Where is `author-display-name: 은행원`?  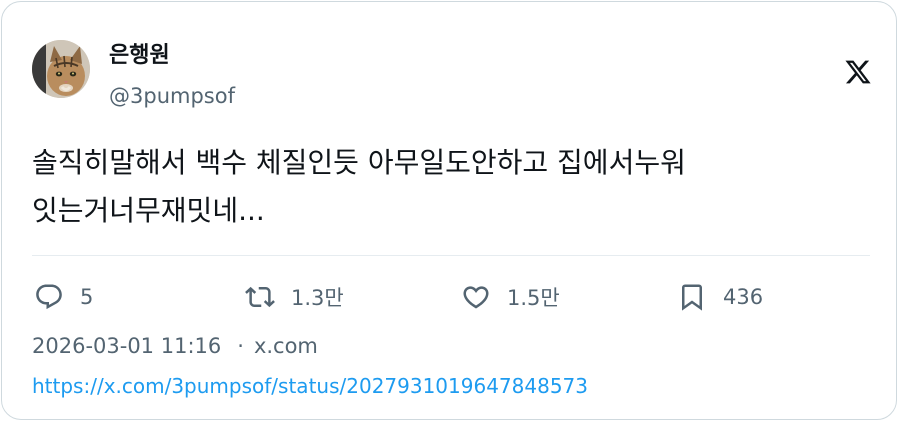 author-display-name: 은행원 is located at coordinates (139, 56).